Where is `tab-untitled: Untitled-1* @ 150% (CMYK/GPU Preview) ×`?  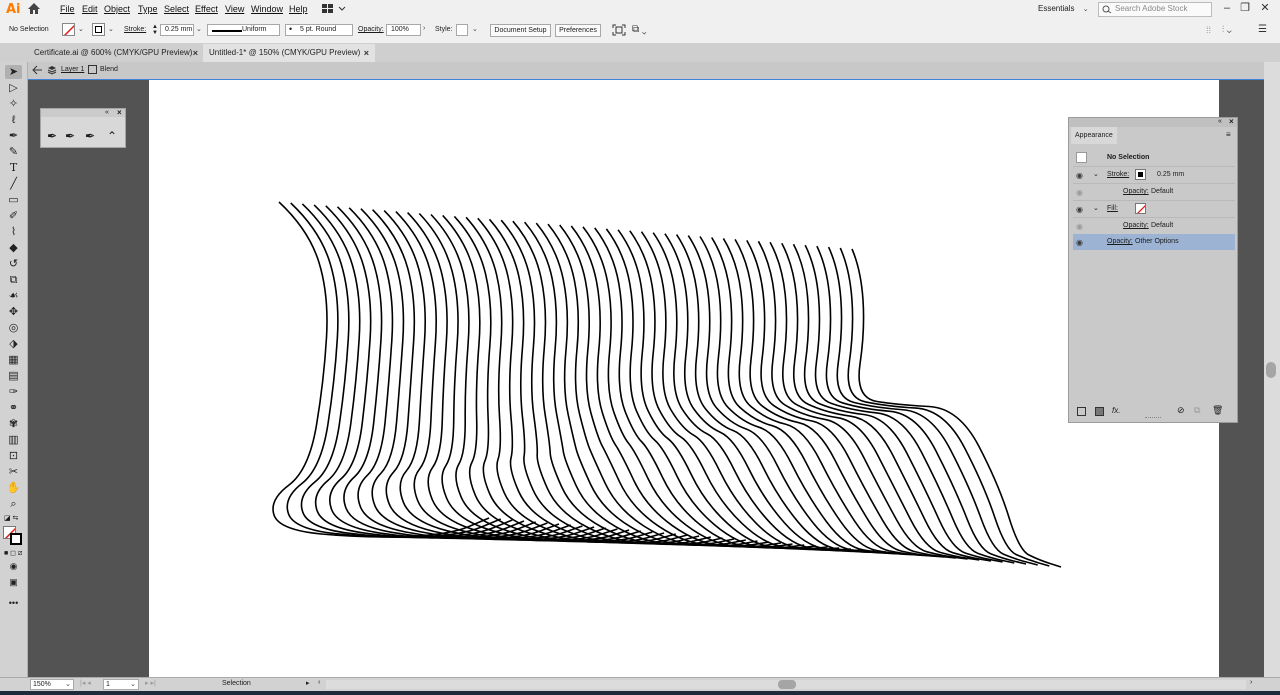
tab-untitled: Untitled-1* @ 150% (CMYK/GPU Preview) × is located at coordinates (289, 53).